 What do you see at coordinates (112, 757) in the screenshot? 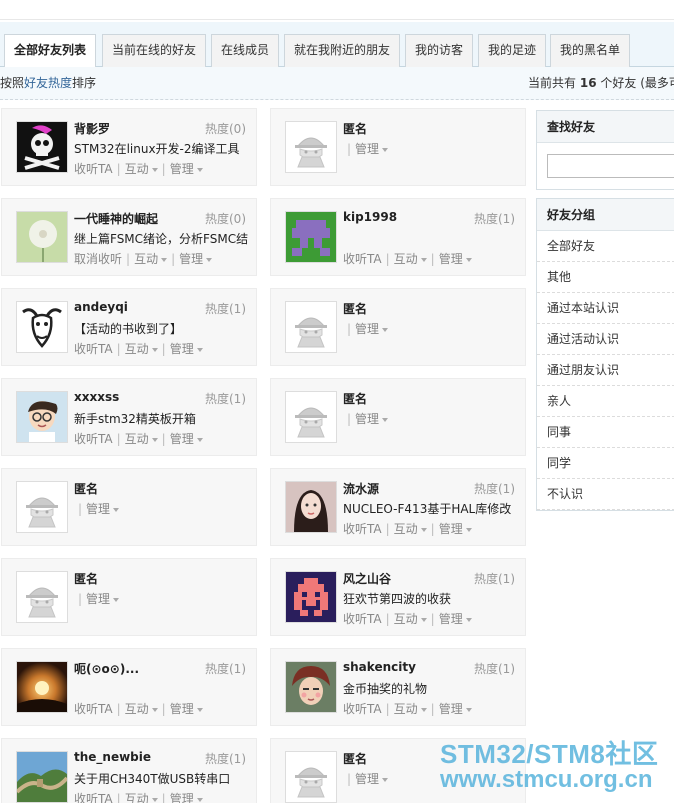
I see `friend-name: the_newbie` at bounding box center [112, 757].